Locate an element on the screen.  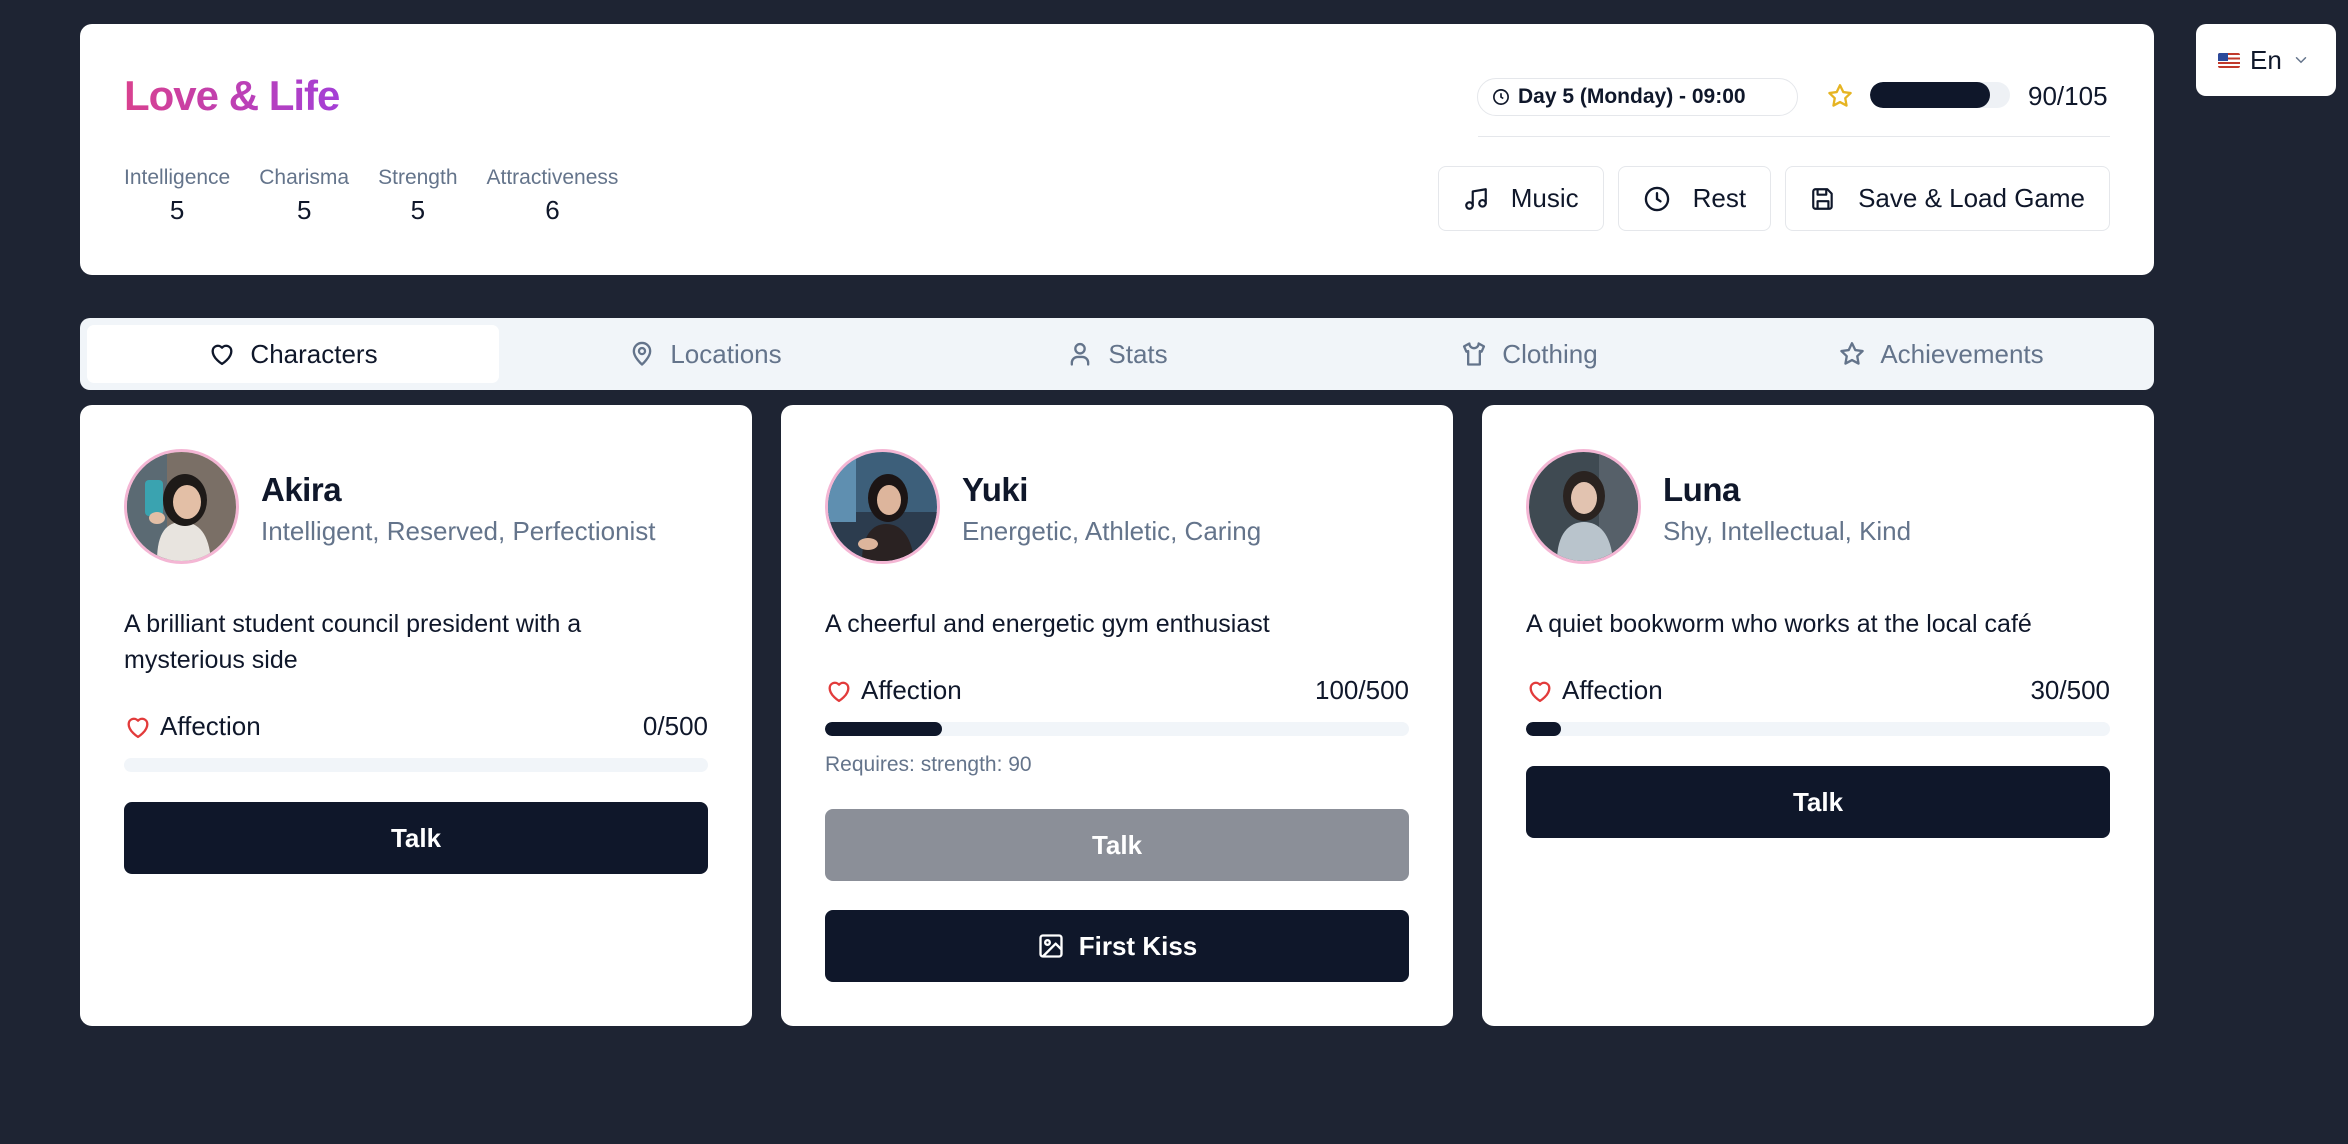
stat-value: 6 is located at coordinates (552, 210).